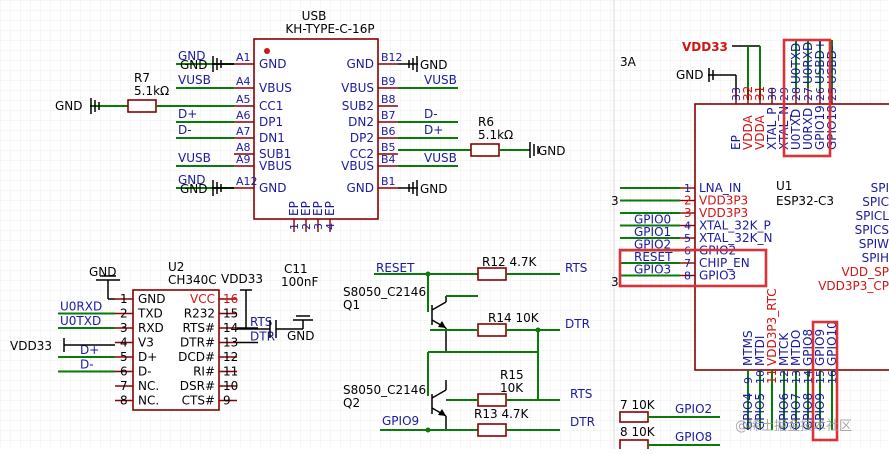 The width and height of the screenshot is (889, 454). I want to click on usb-pin-name: DP1, so click(271, 122).